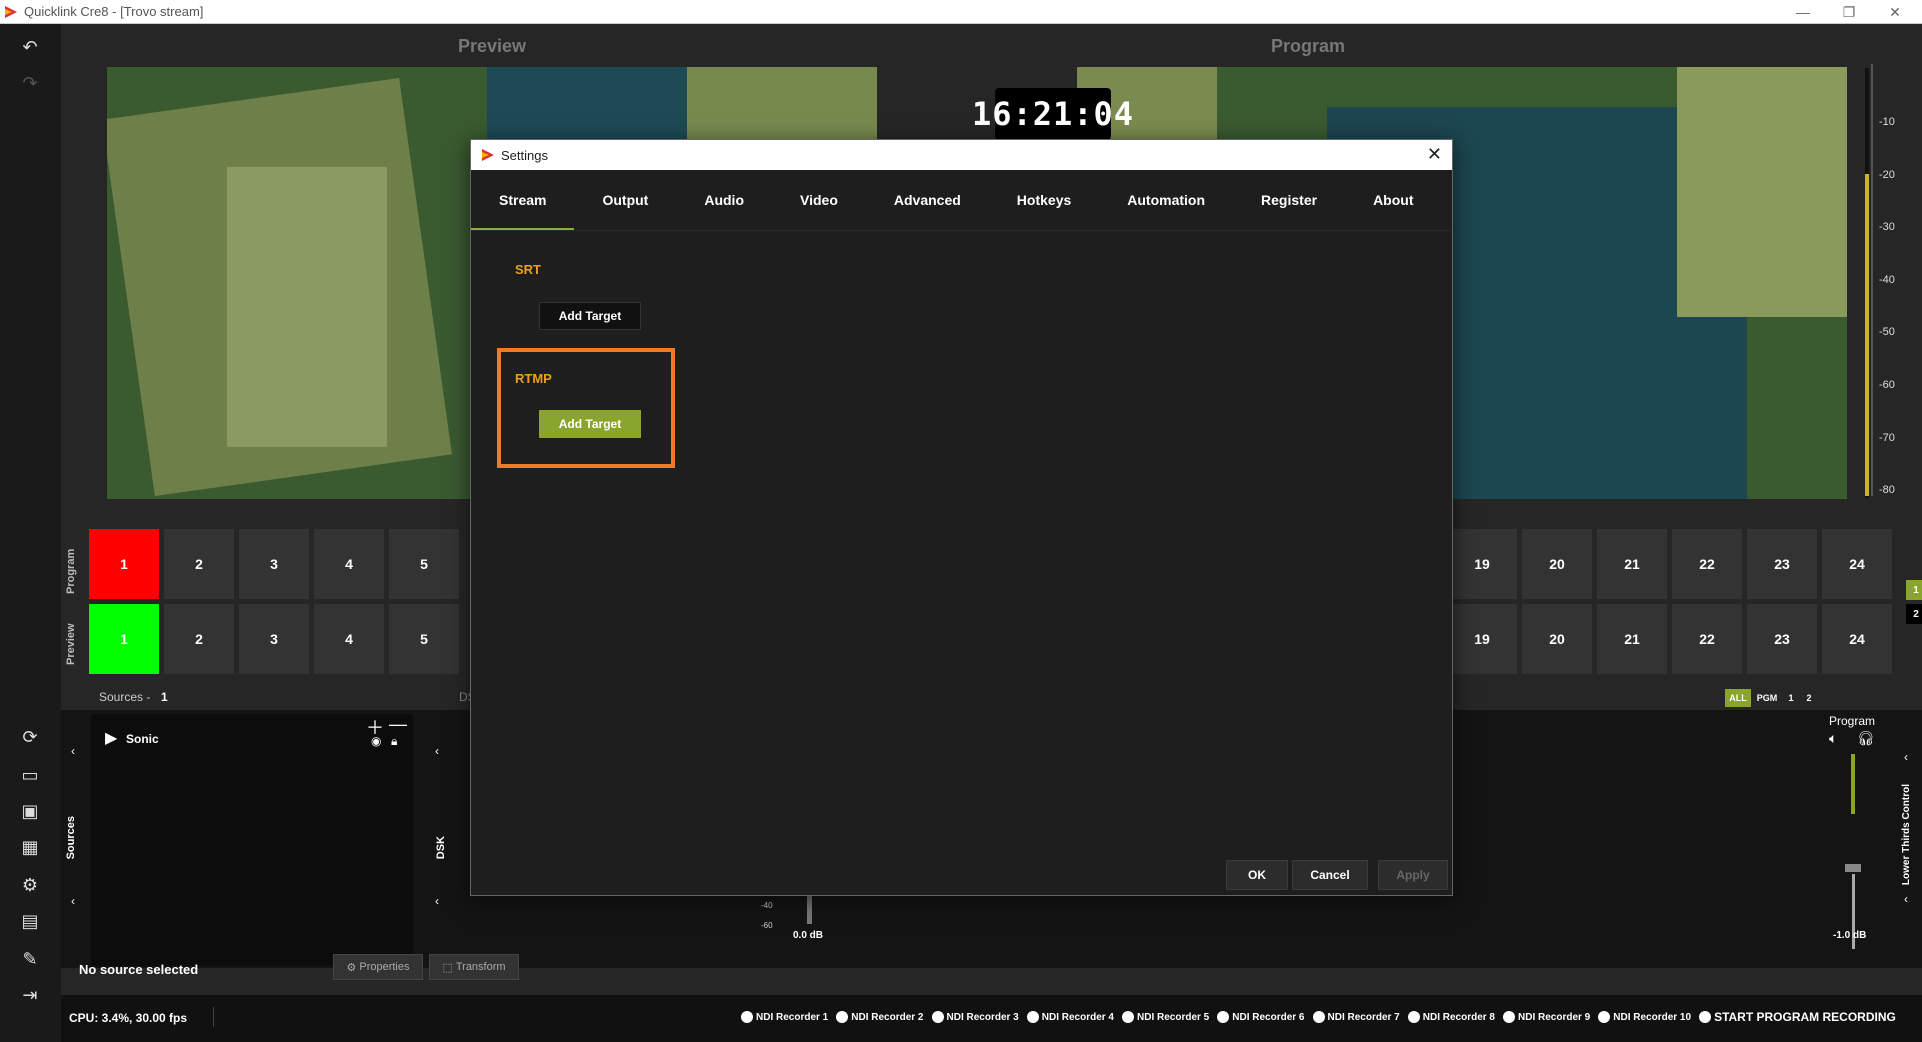  What do you see at coordinates (1738, 698) in the screenshot?
I see `filter-all: ALL` at bounding box center [1738, 698].